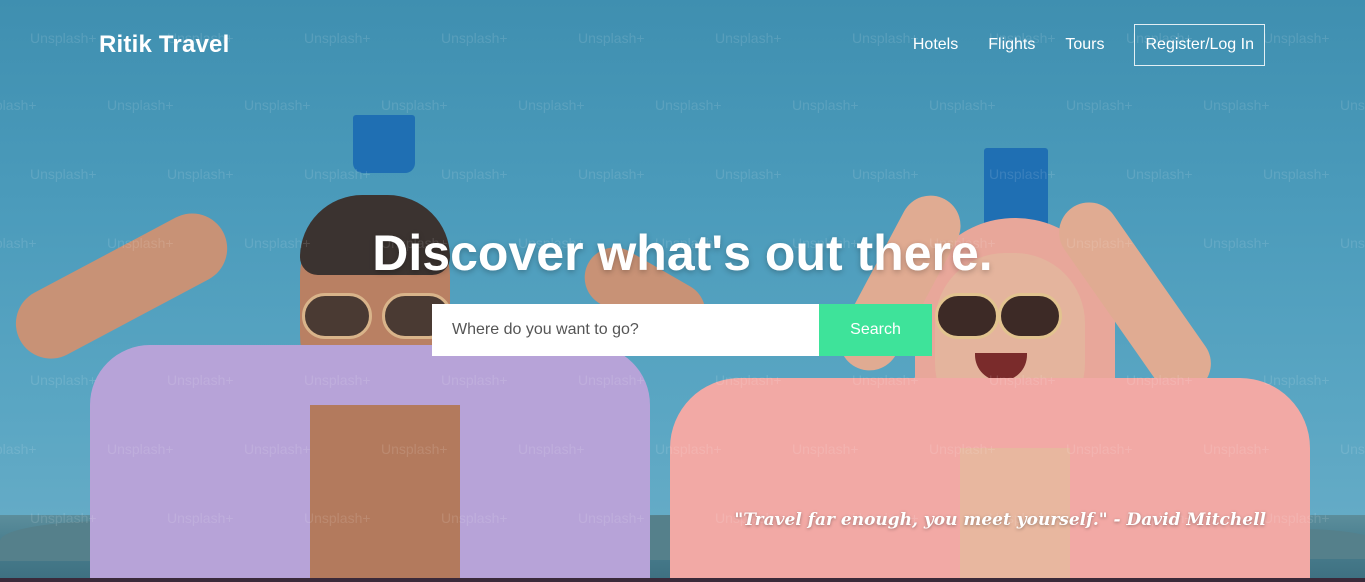 Image resolution: width=1365 pixels, height=582 pixels. Describe the element at coordinates (935, 45) in the screenshot. I see `nav-link-hotels: Hotels` at that location.